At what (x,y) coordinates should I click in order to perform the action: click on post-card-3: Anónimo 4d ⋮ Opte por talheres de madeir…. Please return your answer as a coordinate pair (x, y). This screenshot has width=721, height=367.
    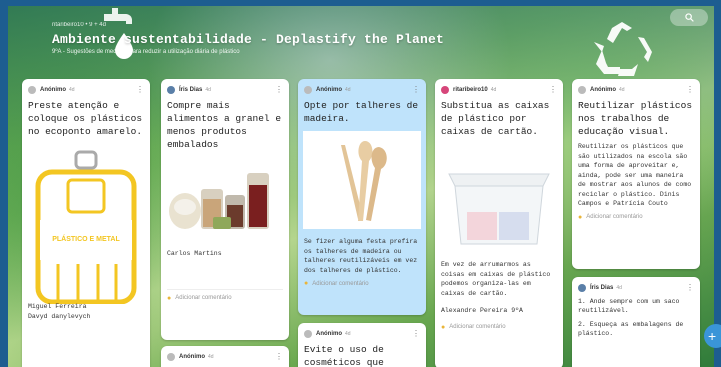
    Looking at the image, I should click on (362, 197).